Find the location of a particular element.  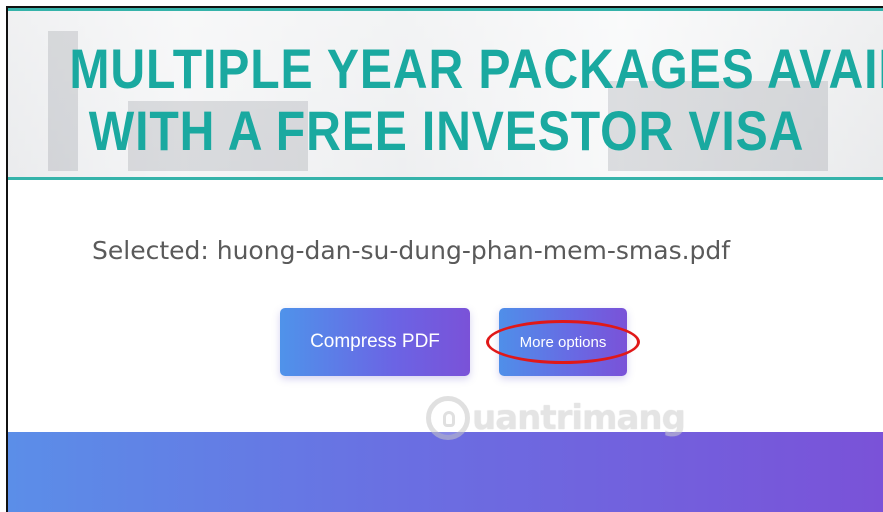

banner-headline-line2: WITH A FREE INVESTOR VISA is located at coordinates (446, 130).